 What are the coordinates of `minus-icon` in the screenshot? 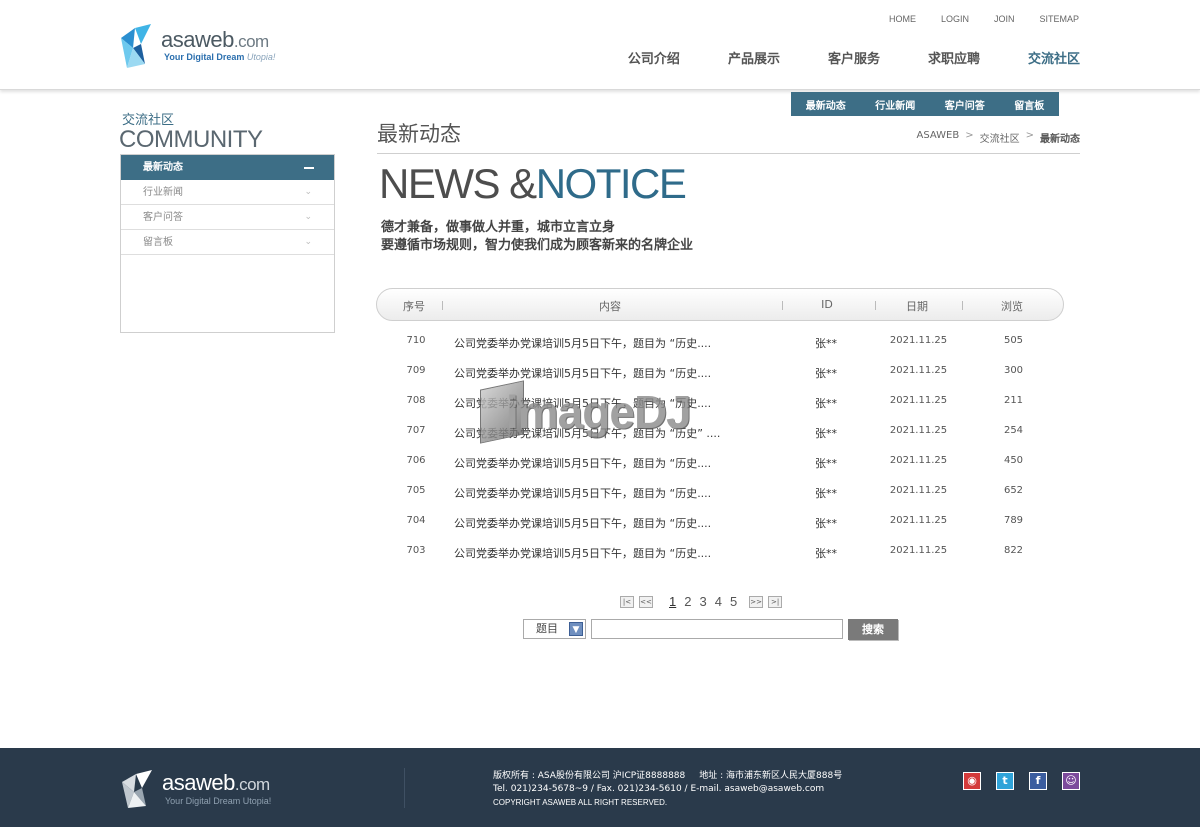 It's located at (309, 168).